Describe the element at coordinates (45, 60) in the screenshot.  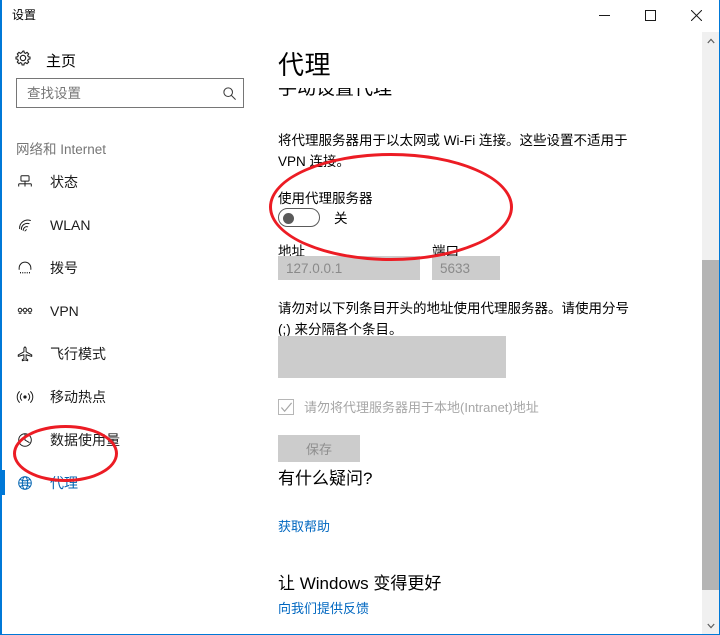
I see `sidebar-item-home: 主页` at that location.